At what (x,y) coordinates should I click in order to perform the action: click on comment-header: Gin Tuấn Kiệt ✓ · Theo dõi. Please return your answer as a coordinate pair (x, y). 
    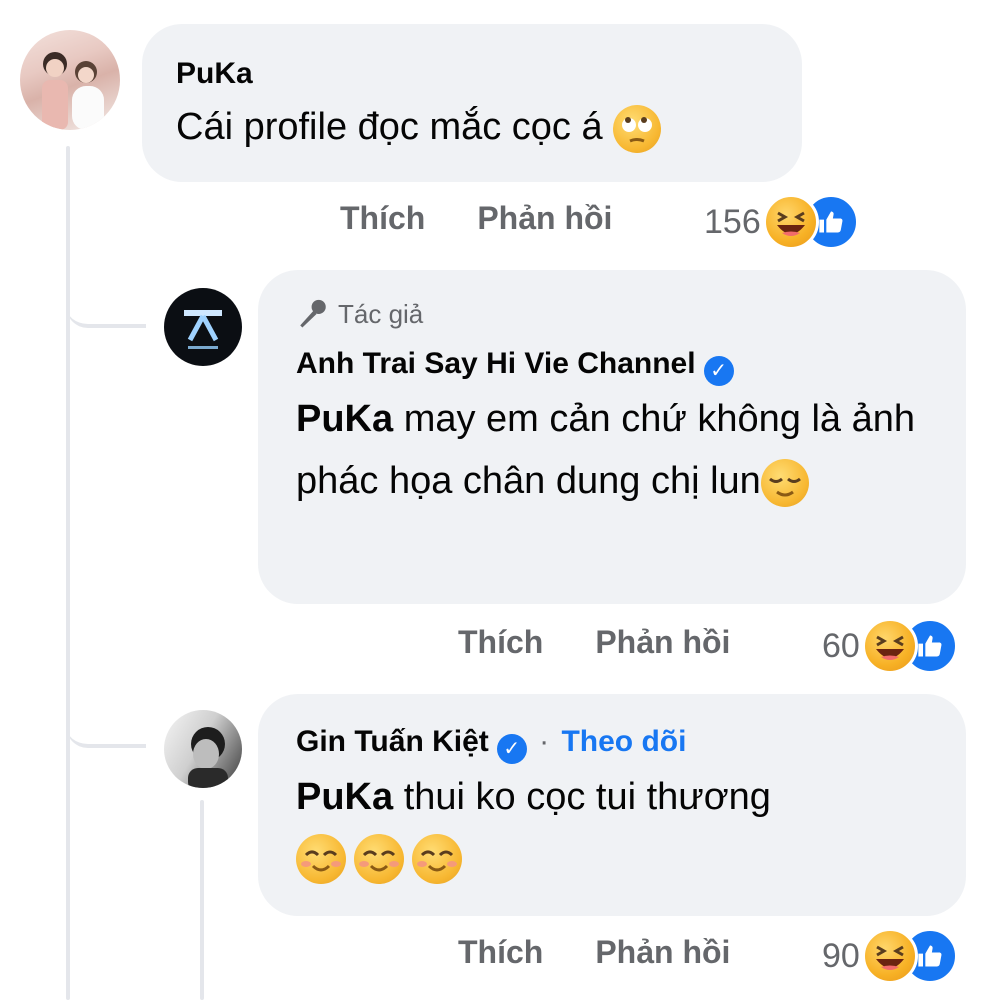
    Looking at the image, I should click on (612, 744).